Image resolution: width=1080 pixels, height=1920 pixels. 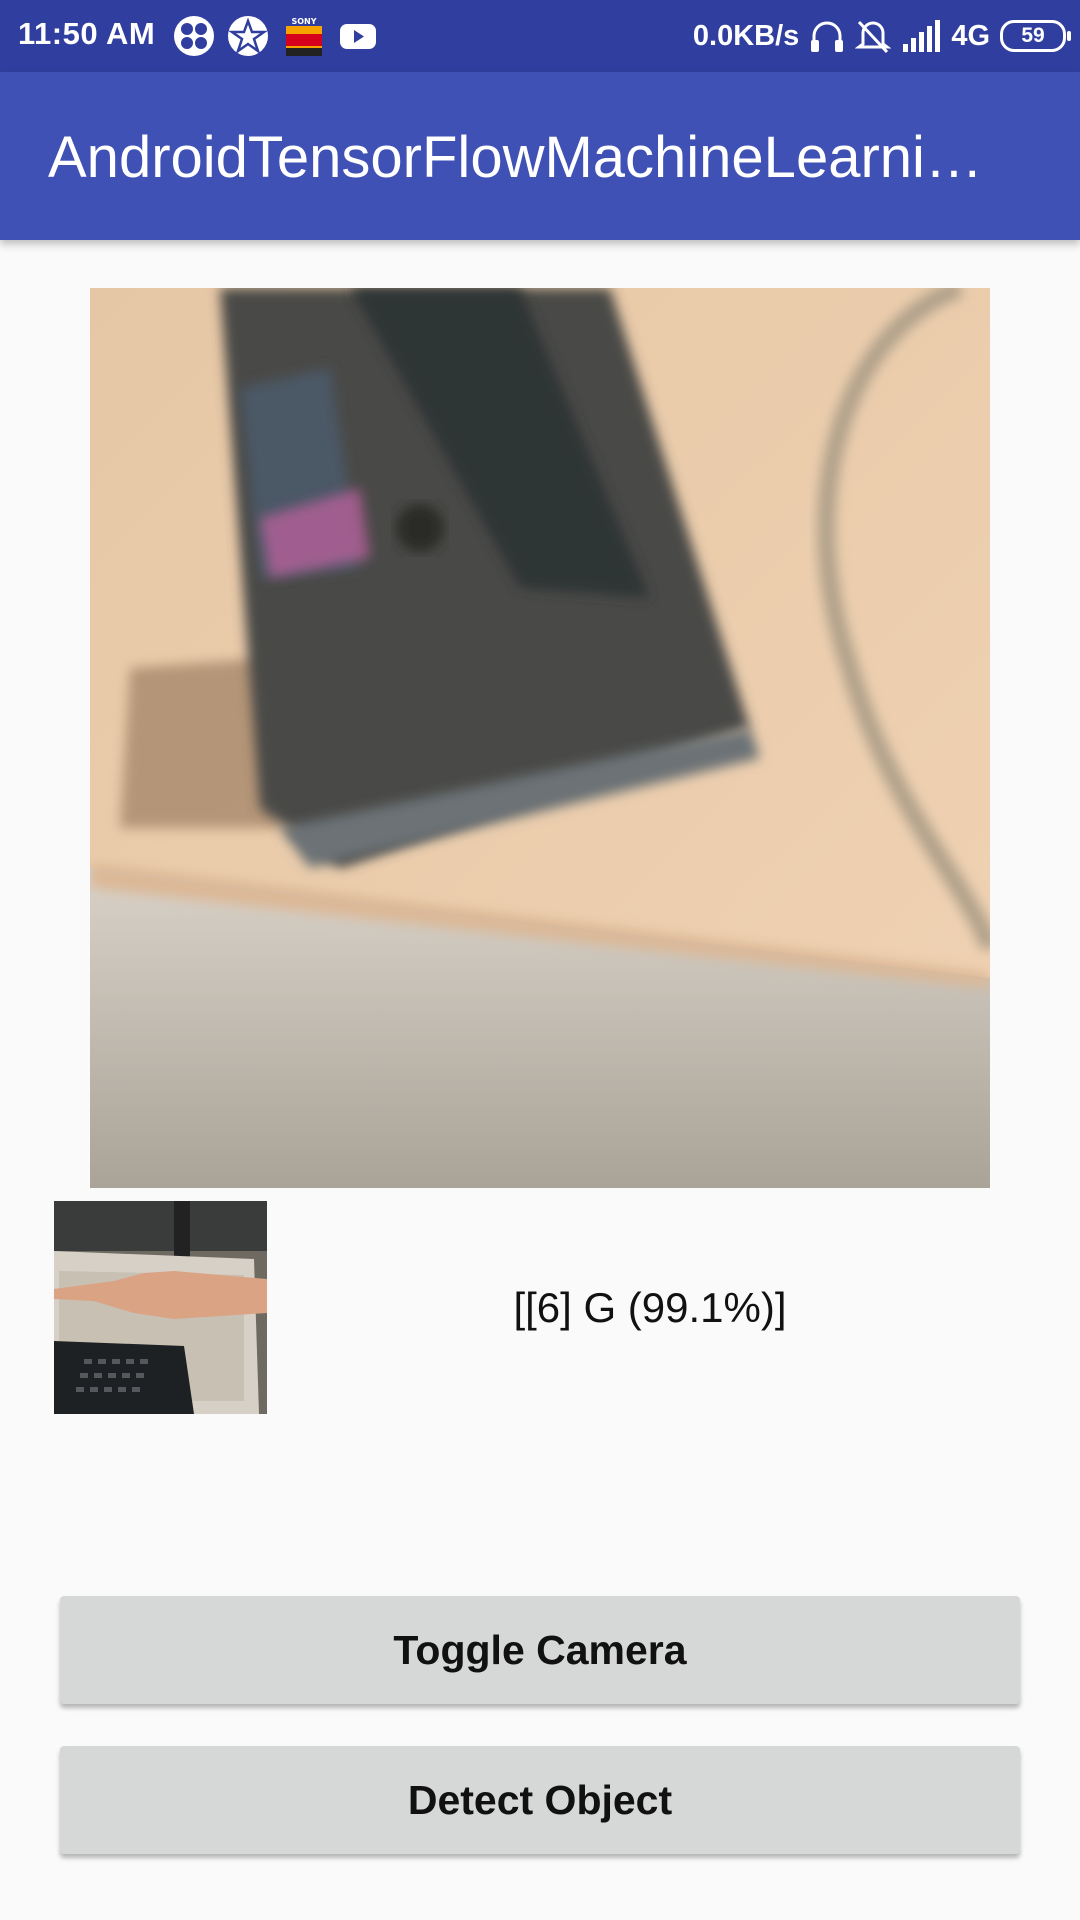 I want to click on status-right-group: 0.0KB/s 4G 59, so click(x=881, y=36).